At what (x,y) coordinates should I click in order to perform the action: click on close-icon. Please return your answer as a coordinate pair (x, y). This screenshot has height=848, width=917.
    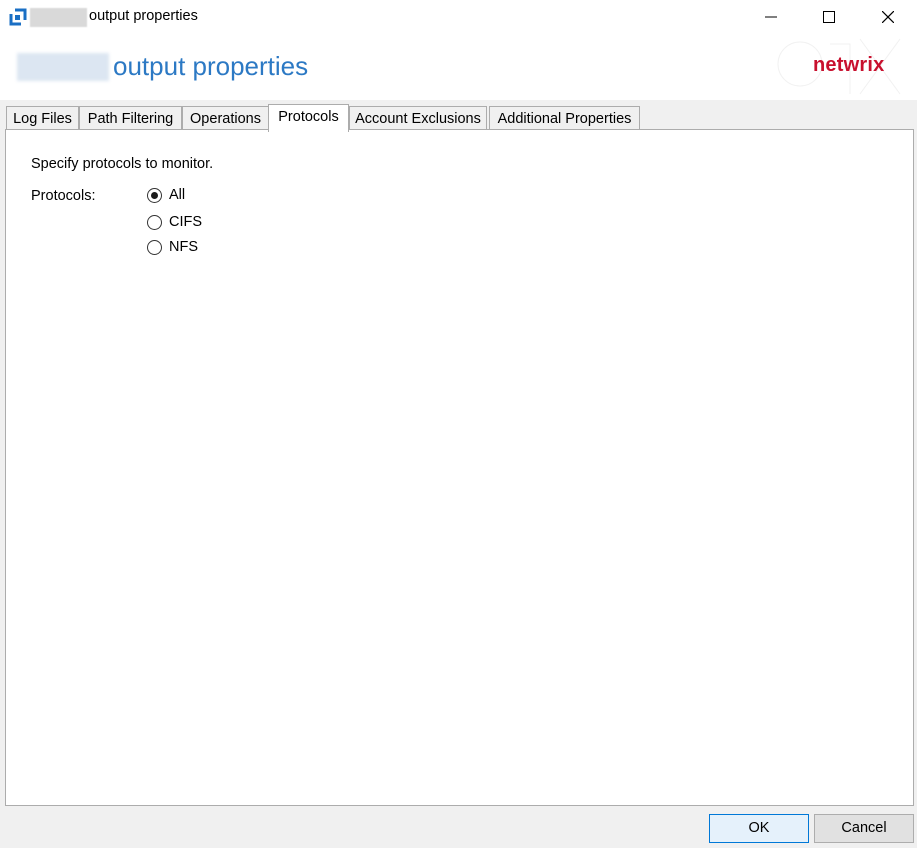
    Looking at the image, I should click on (888, 17).